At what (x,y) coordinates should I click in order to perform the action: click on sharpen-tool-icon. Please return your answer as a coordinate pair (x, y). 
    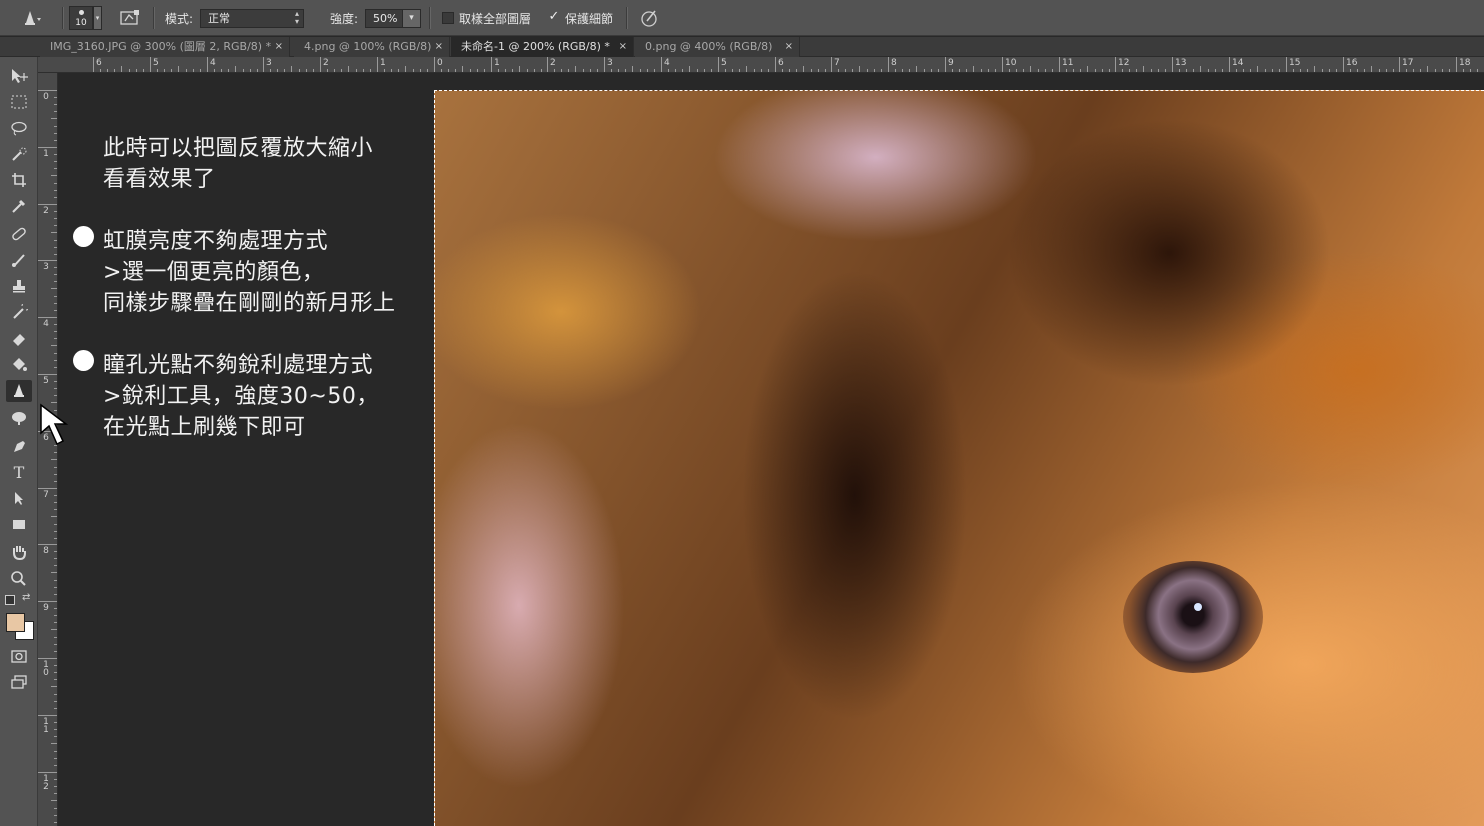
    Looking at the image, I should click on (19, 391).